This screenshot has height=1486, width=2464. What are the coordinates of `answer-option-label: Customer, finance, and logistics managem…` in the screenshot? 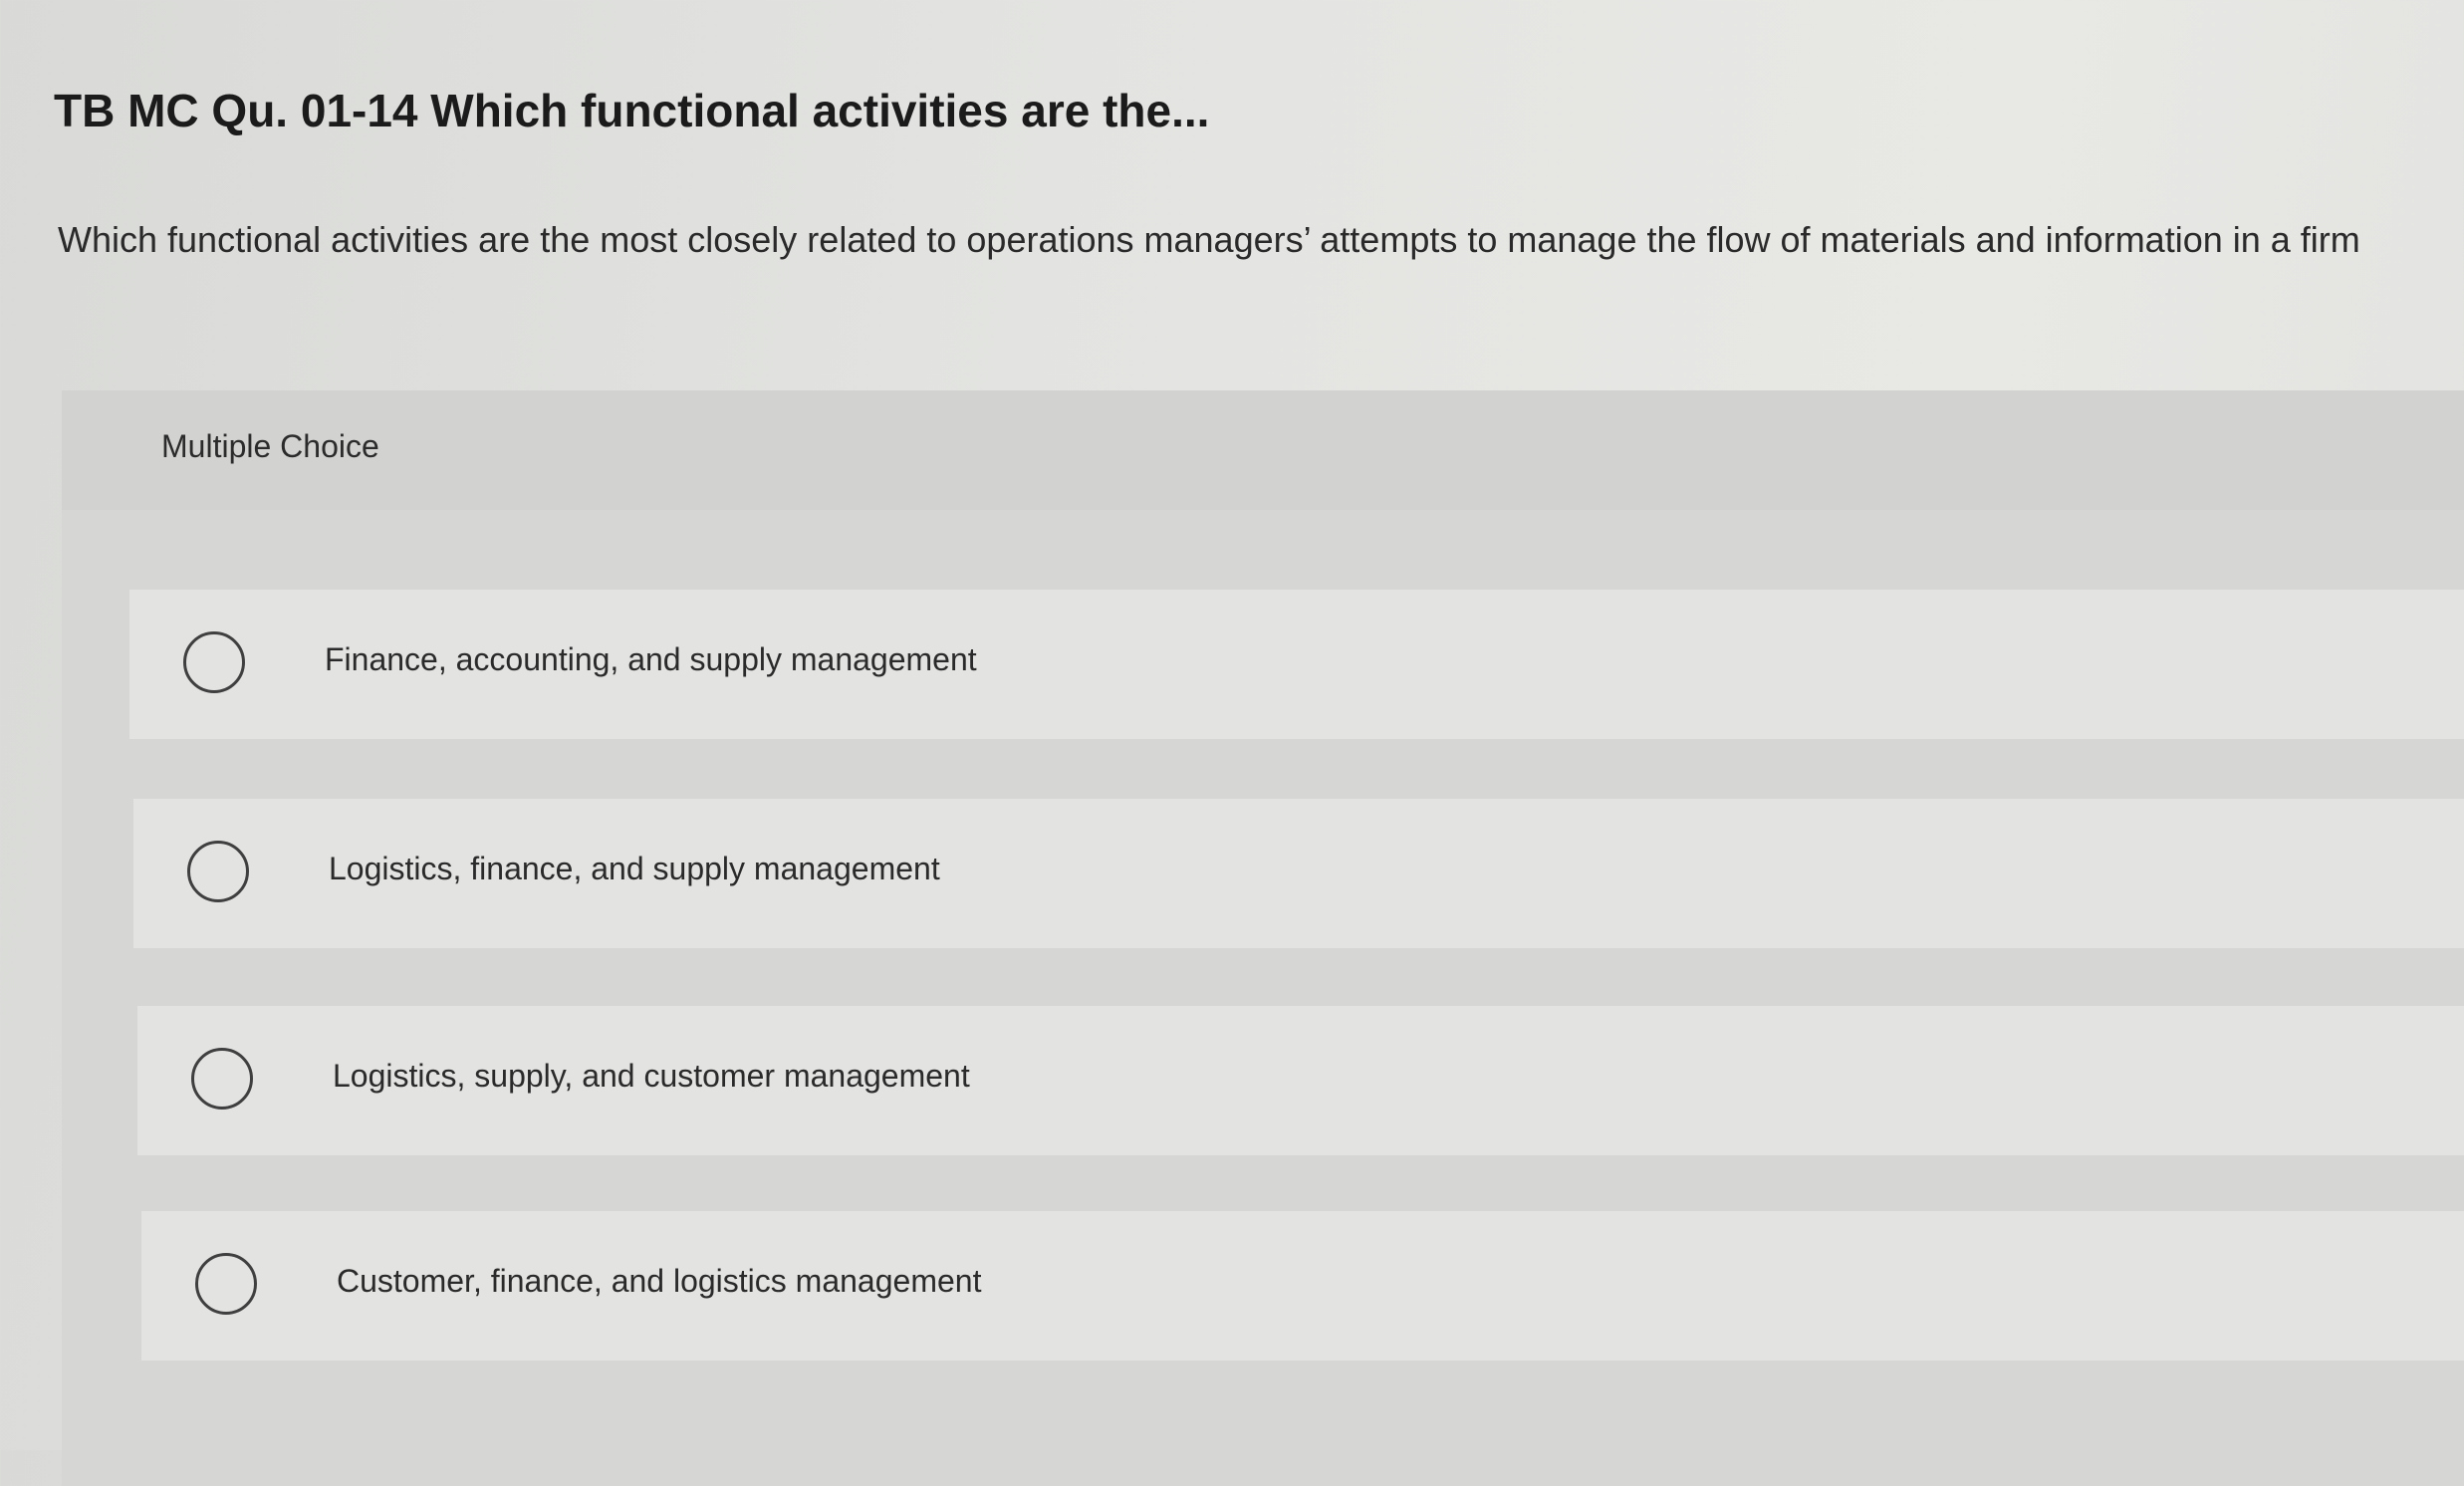 It's located at (659, 1281).